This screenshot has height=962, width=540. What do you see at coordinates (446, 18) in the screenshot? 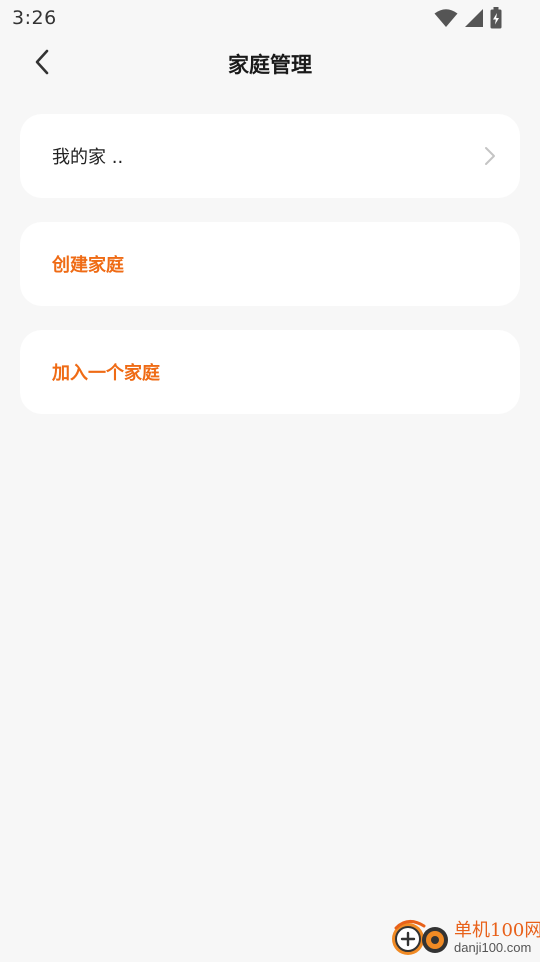
I see `wifi-icon` at bounding box center [446, 18].